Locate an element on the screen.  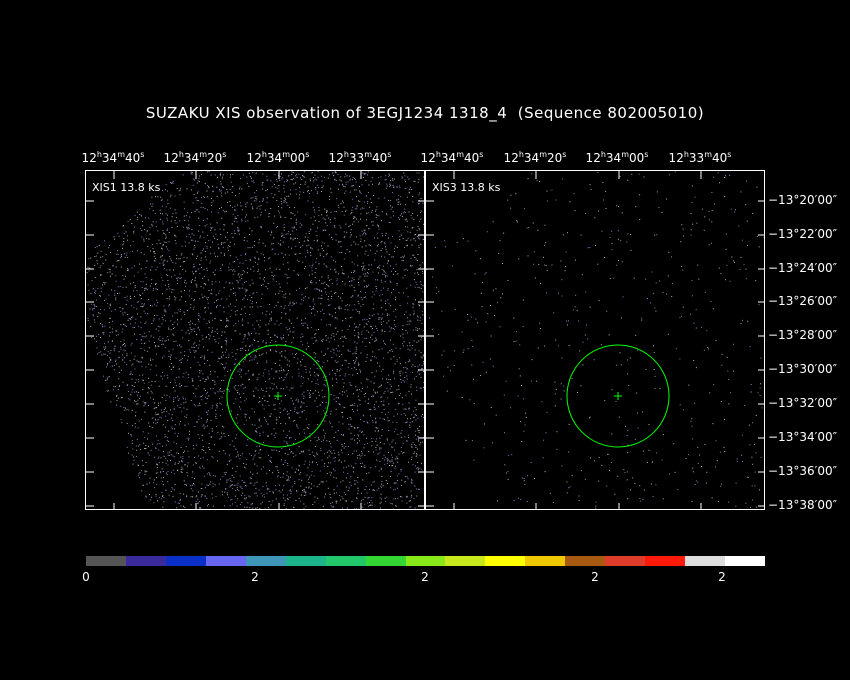
dec-label: −13°28′00″ is located at coordinates (803, 335).